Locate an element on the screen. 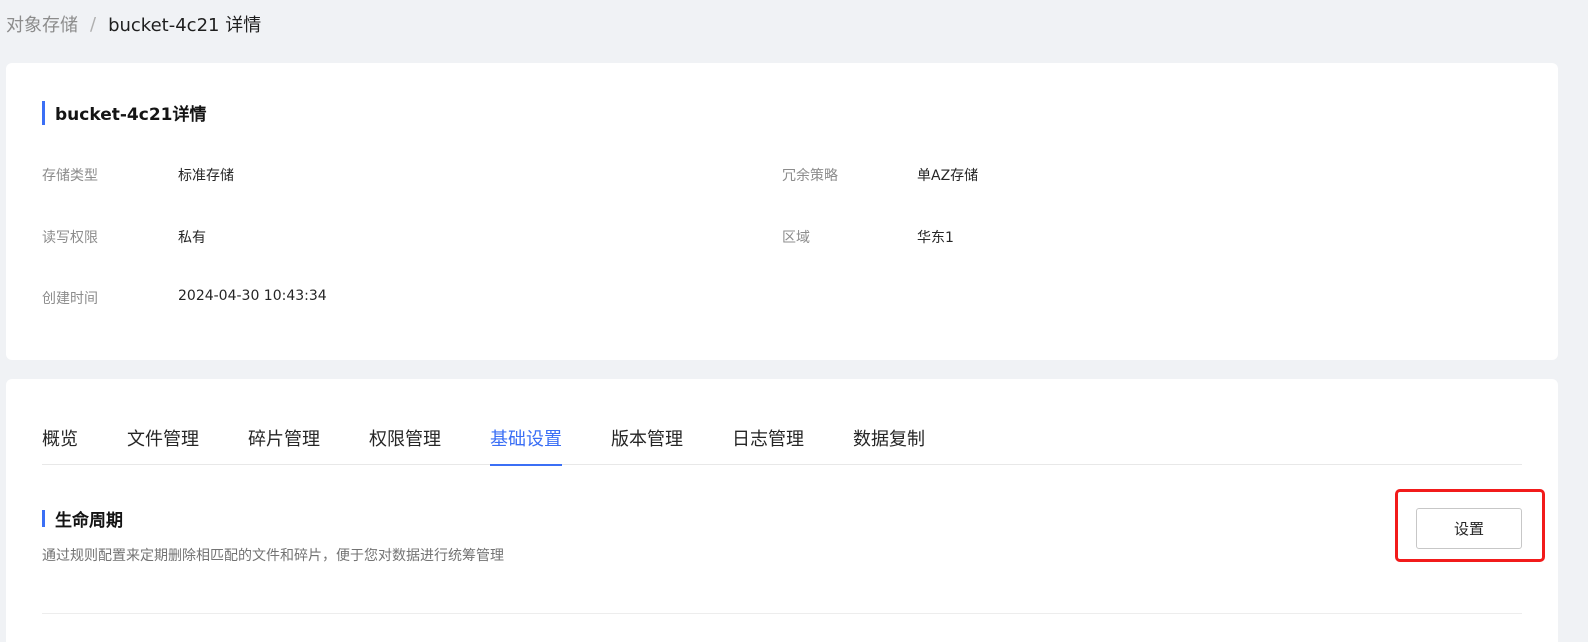 The width and height of the screenshot is (1588, 642). breadcrumb-object-storage-link: 对象存储 is located at coordinates (42, 24).